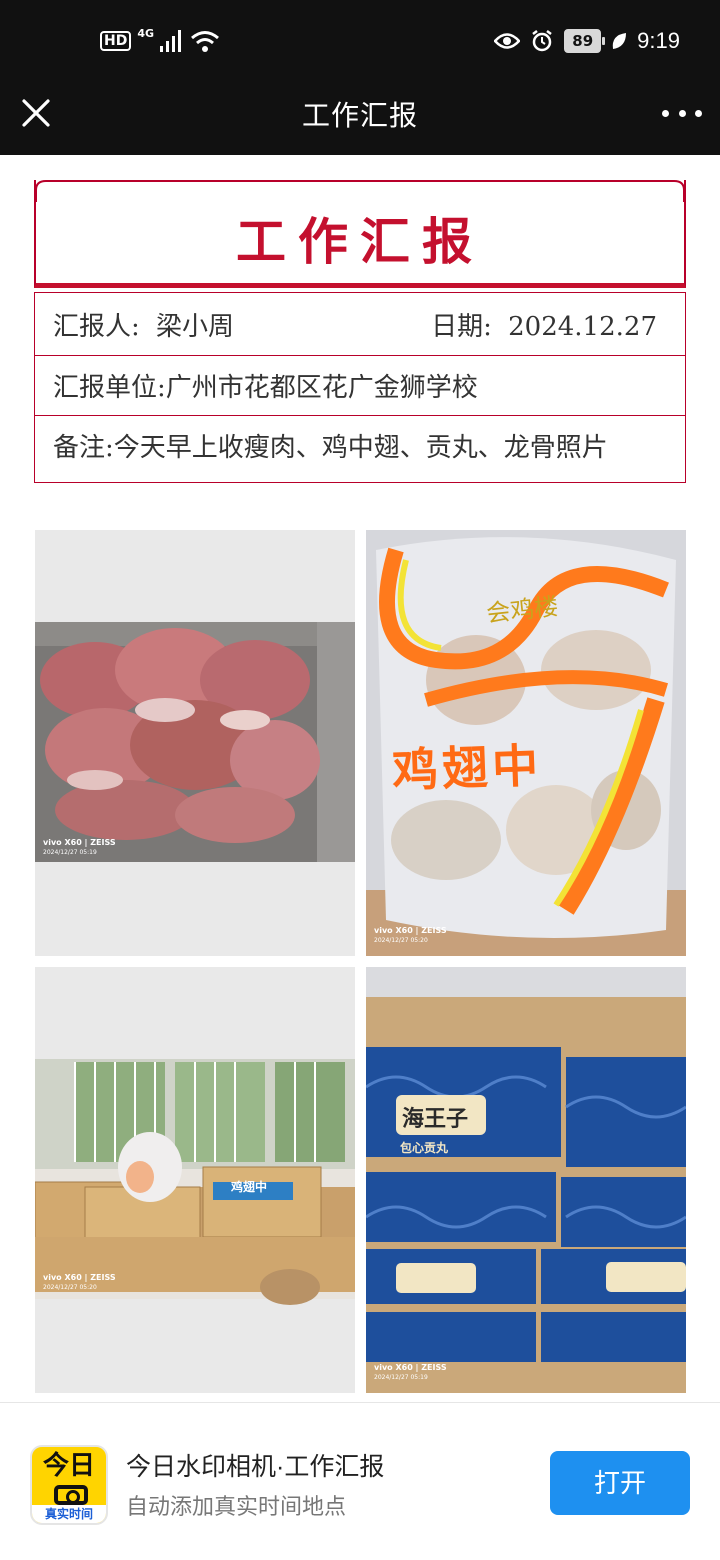 This screenshot has width=720, height=1560. Describe the element at coordinates (542, 41) in the screenshot. I see `alarm-icon` at that location.